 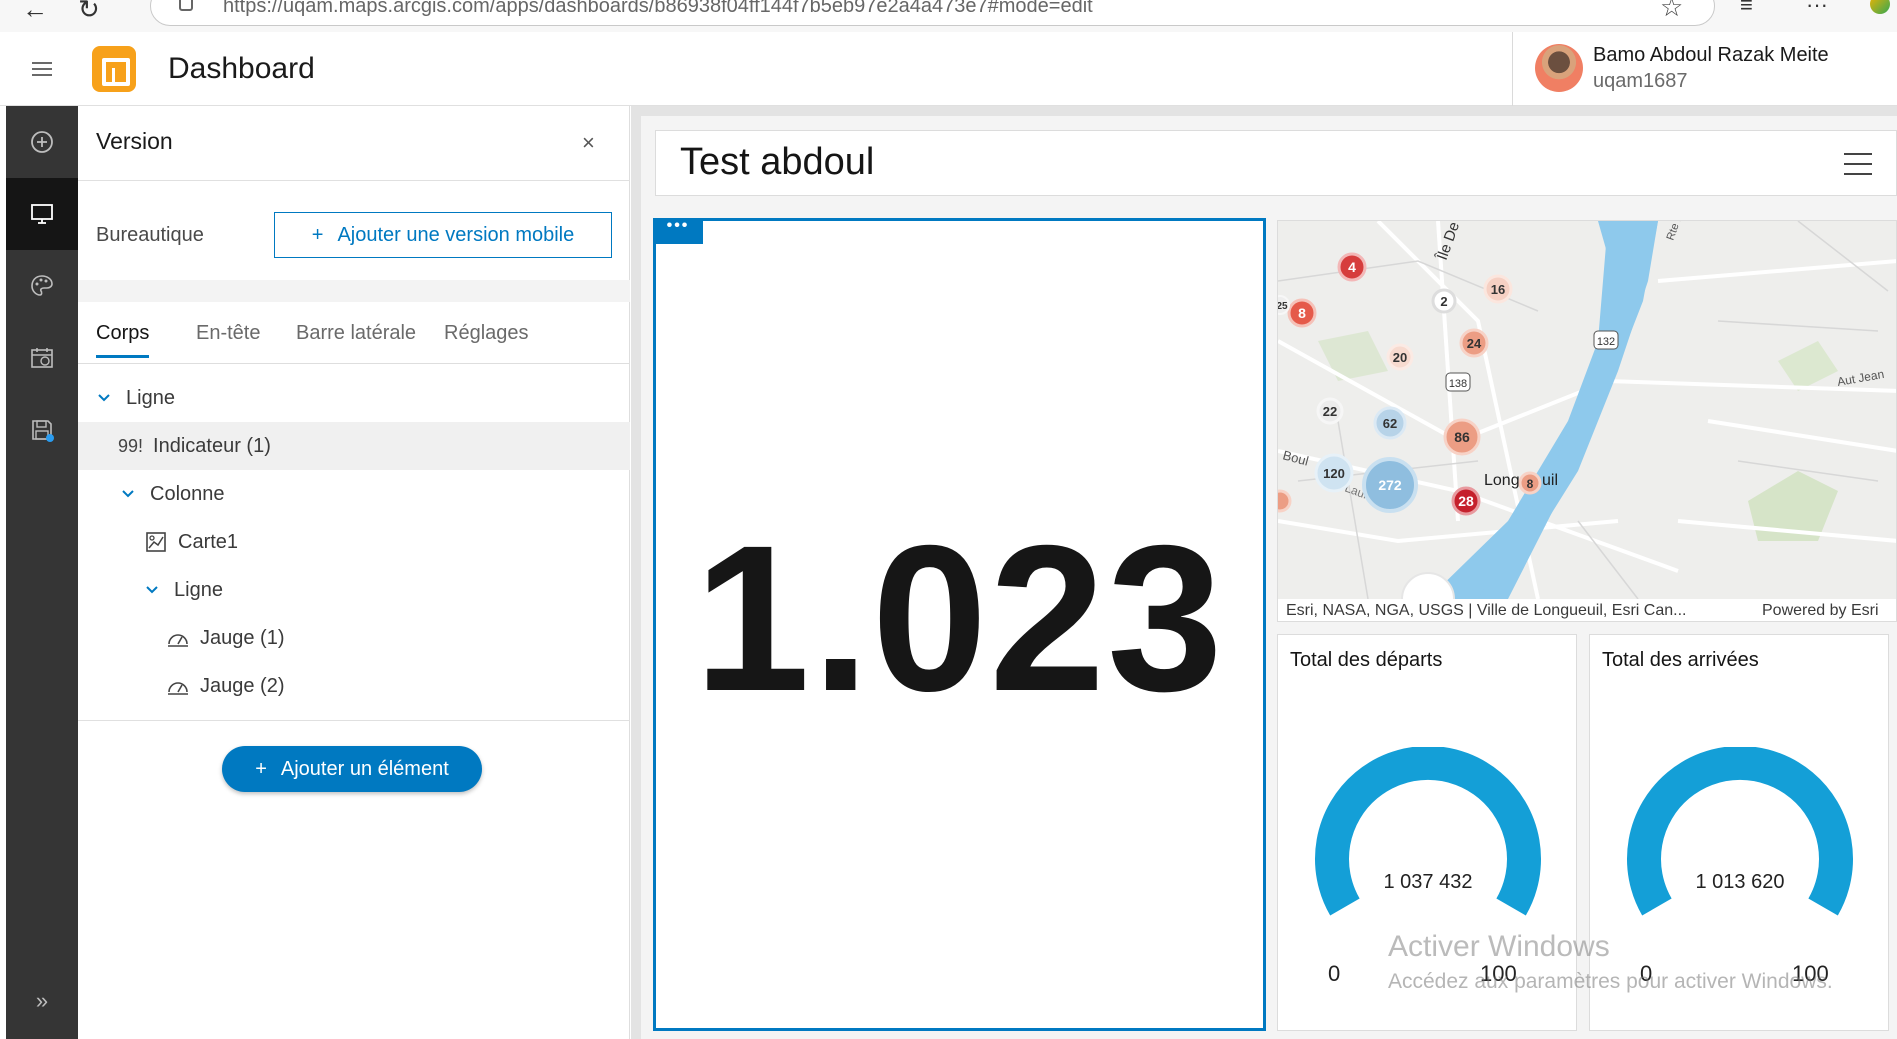 What do you see at coordinates (354, 446) in the screenshot?
I see `tree-item-indicateur: 99! Indicateur (1)` at bounding box center [354, 446].